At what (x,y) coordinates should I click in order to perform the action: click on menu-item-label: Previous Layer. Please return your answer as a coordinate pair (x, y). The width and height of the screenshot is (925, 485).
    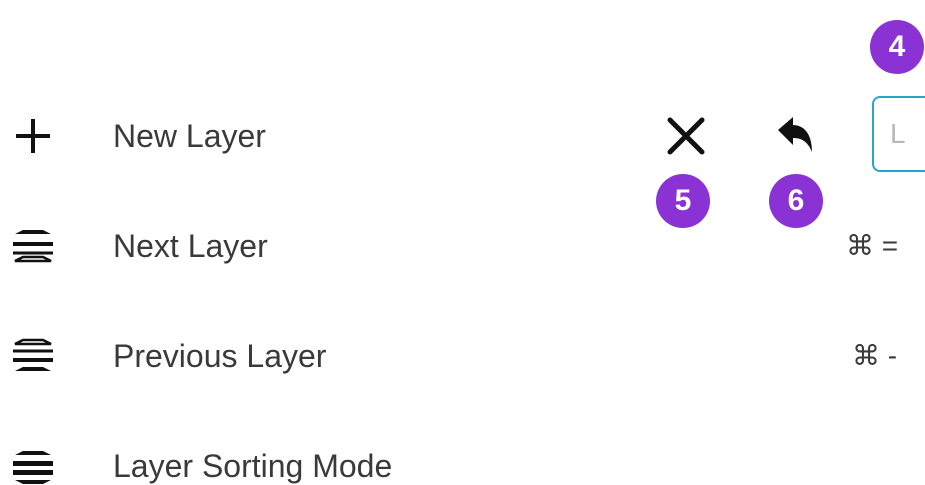
    Looking at the image, I should click on (220, 356).